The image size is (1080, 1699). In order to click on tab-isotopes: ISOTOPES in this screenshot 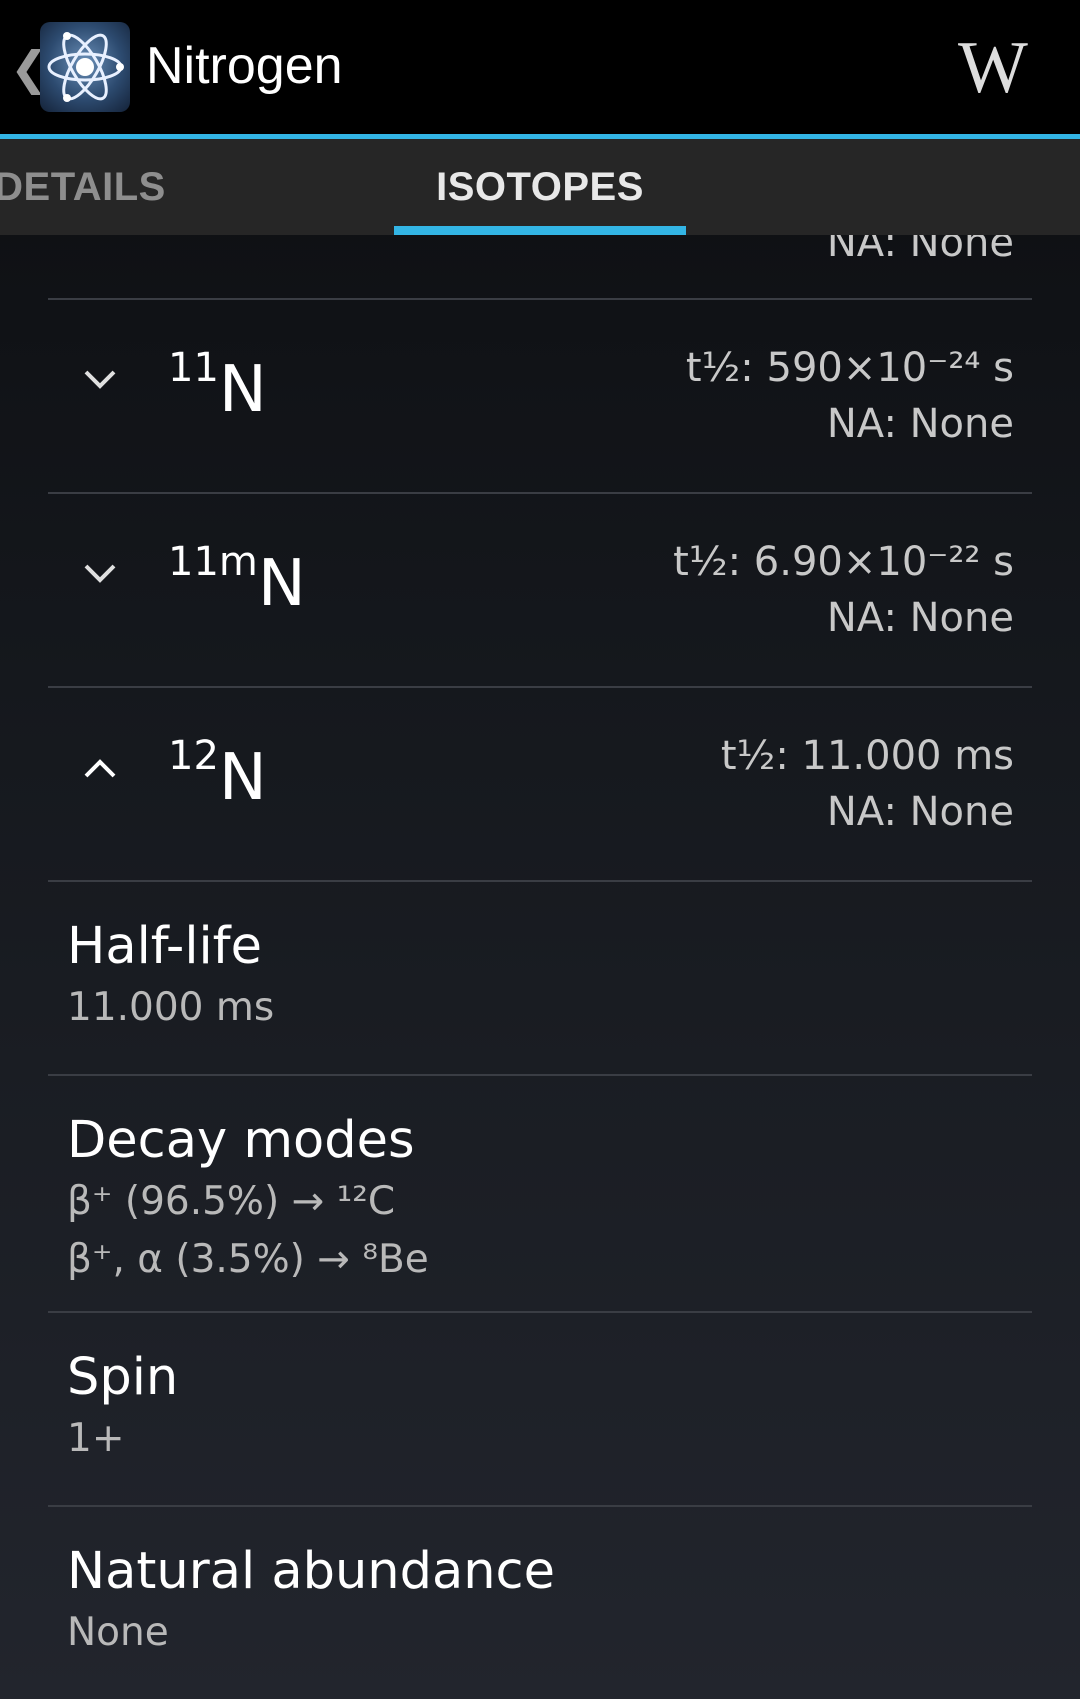, I will do `click(540, 187)`.